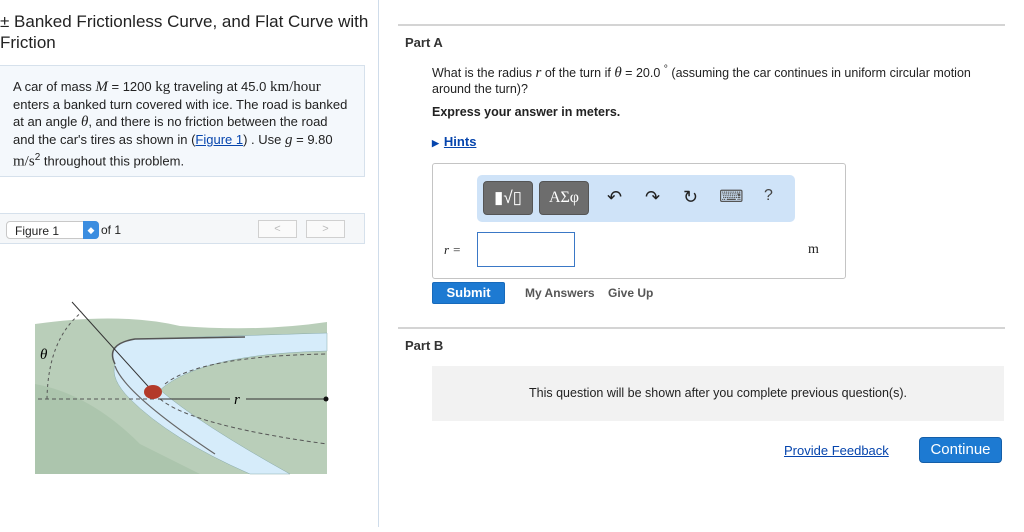 The image size is (1024, 532). Describe the element at coordinates (24, 161) in the screenshot. I see `unit-ms: m/s` at that location.